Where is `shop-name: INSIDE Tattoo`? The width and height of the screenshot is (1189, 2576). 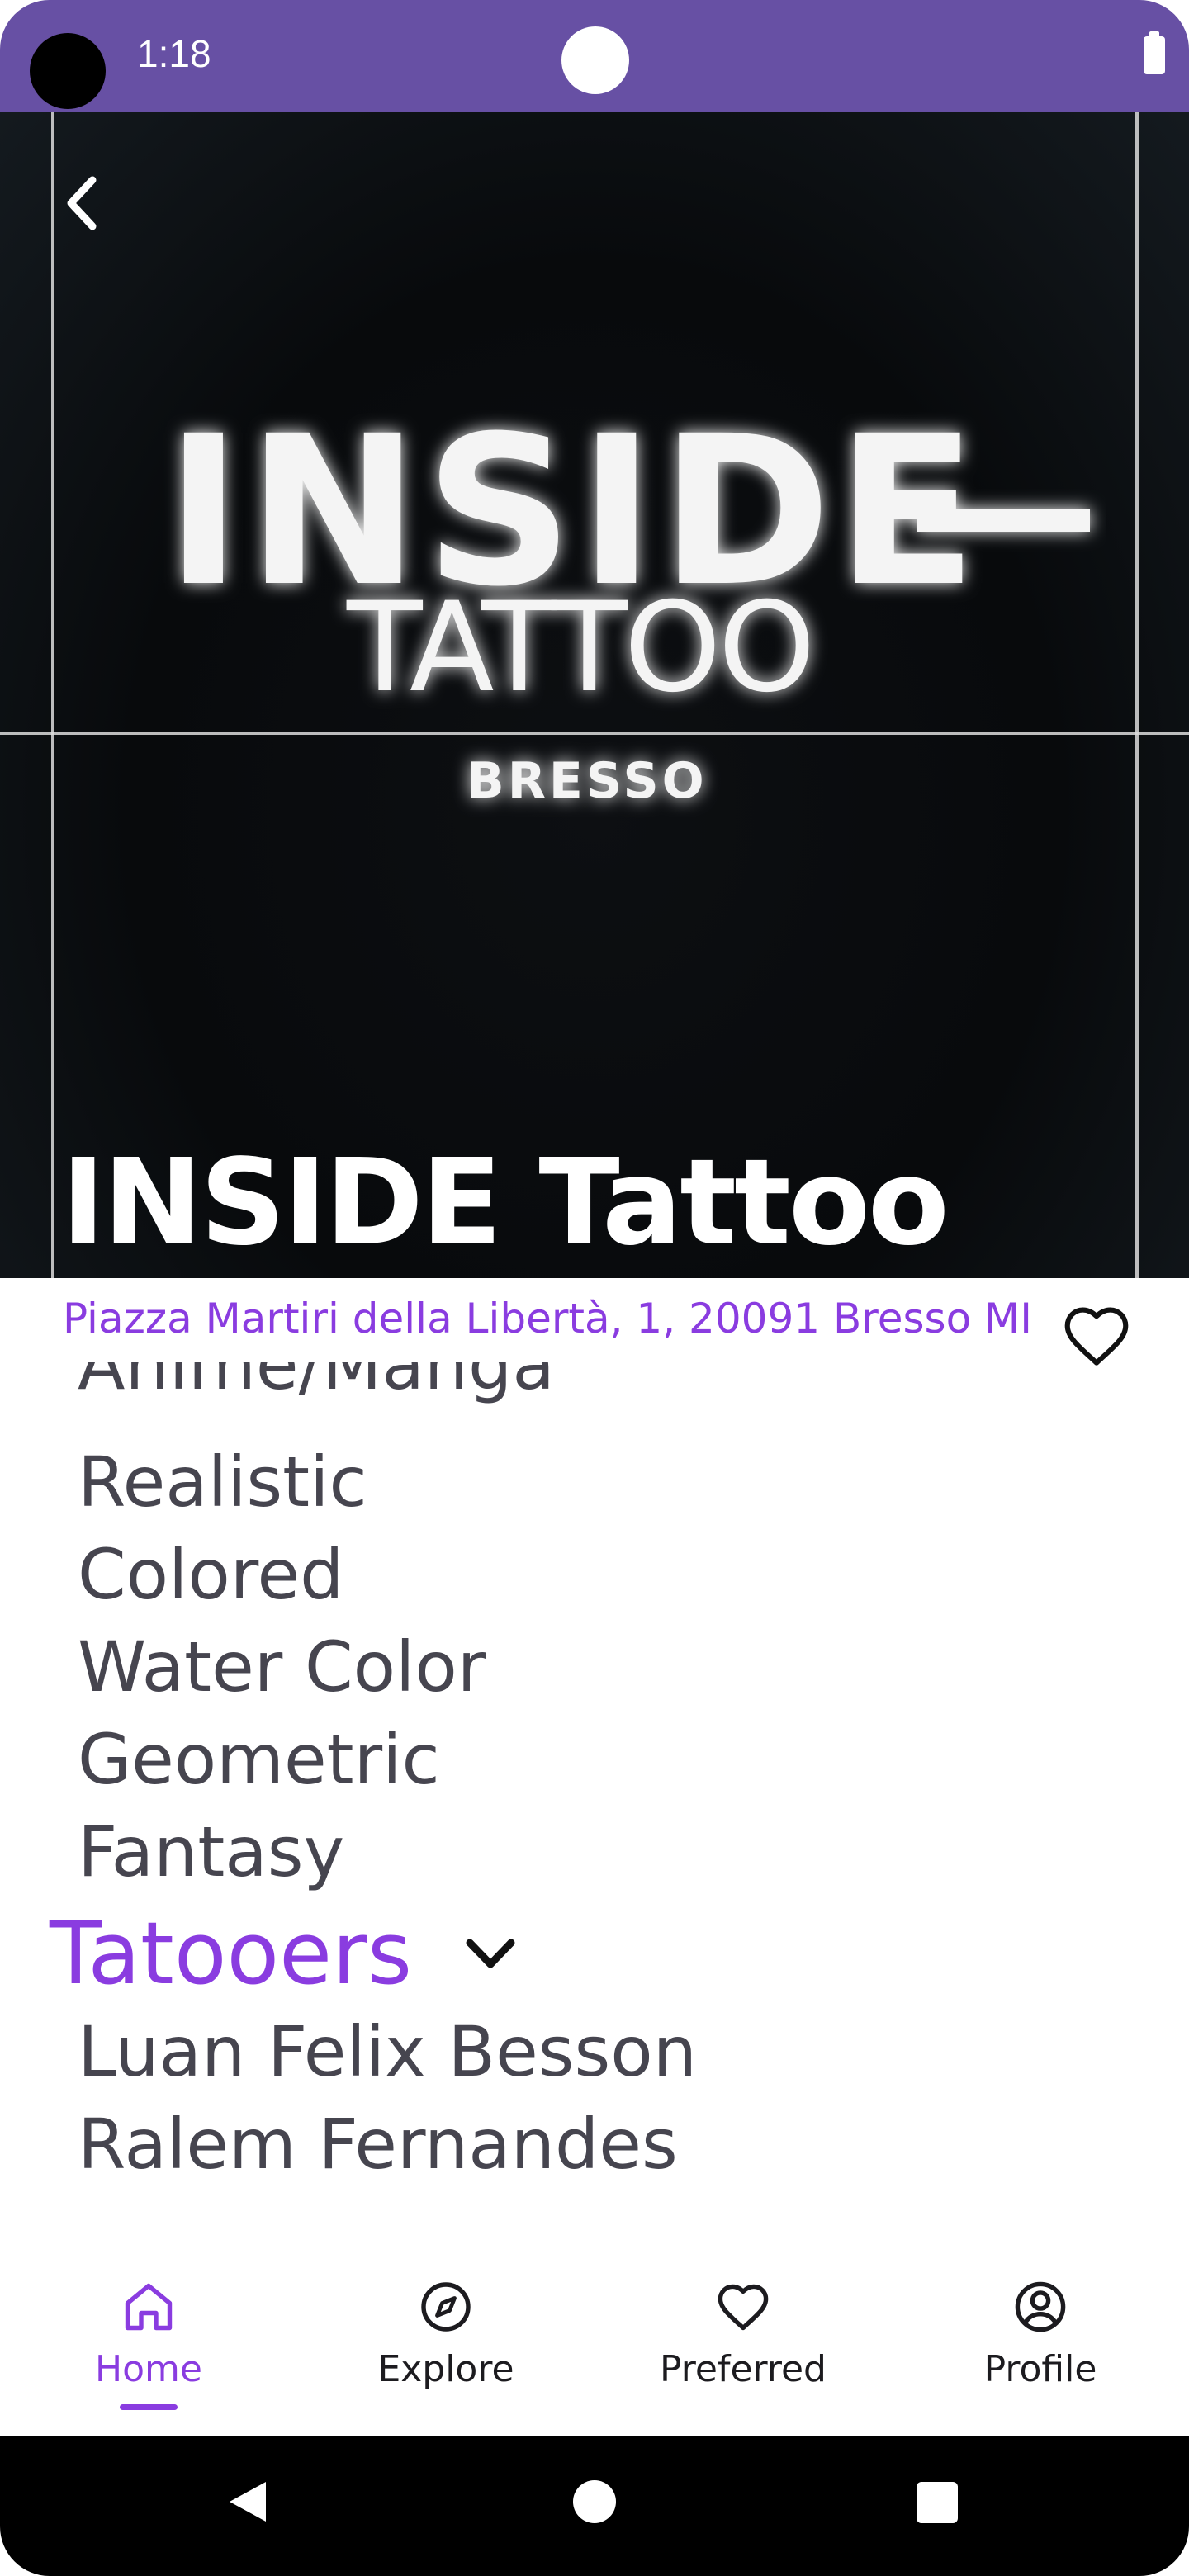 shop-name: INSIDE Tattoo is located at coordinates (505, 1202).